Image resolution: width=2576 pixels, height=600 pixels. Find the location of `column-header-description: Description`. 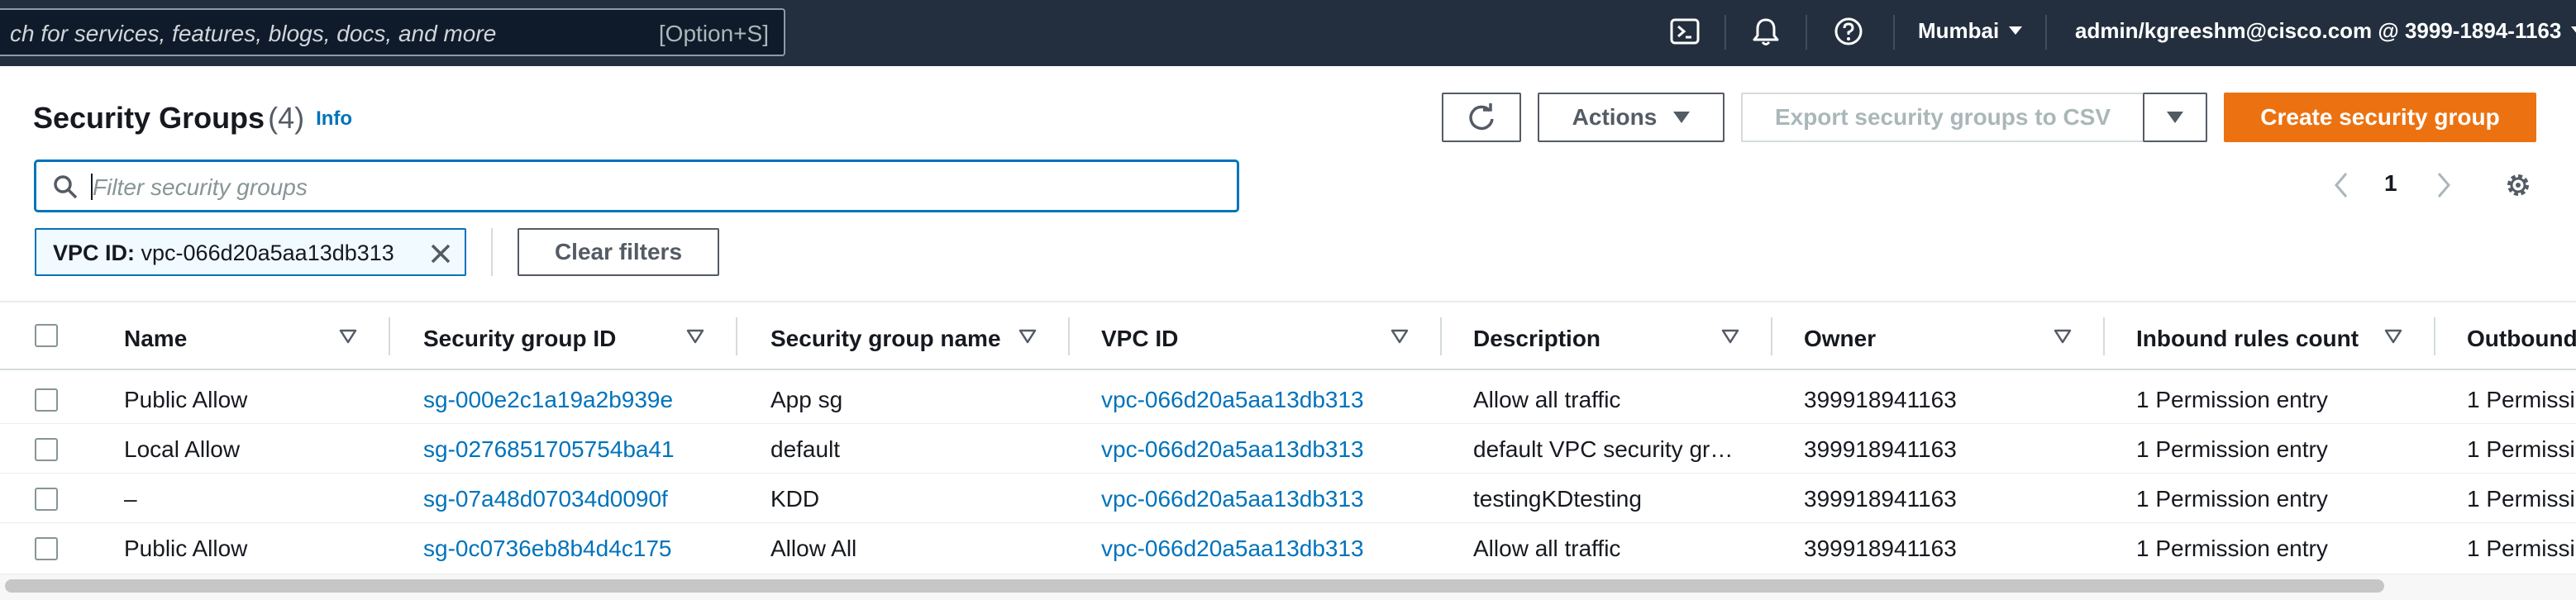

column-header-description: Description is located at coordinates (1536, 346).